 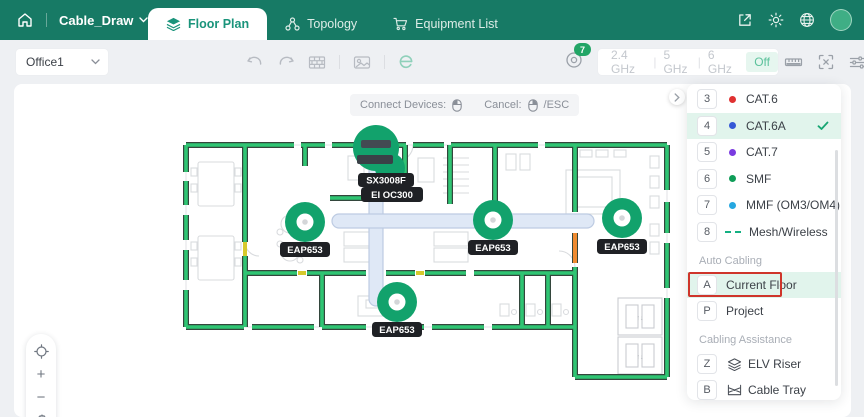 I want to click on section-title-auto-cabling: Auto Cabling, so click(x=730, y=261).